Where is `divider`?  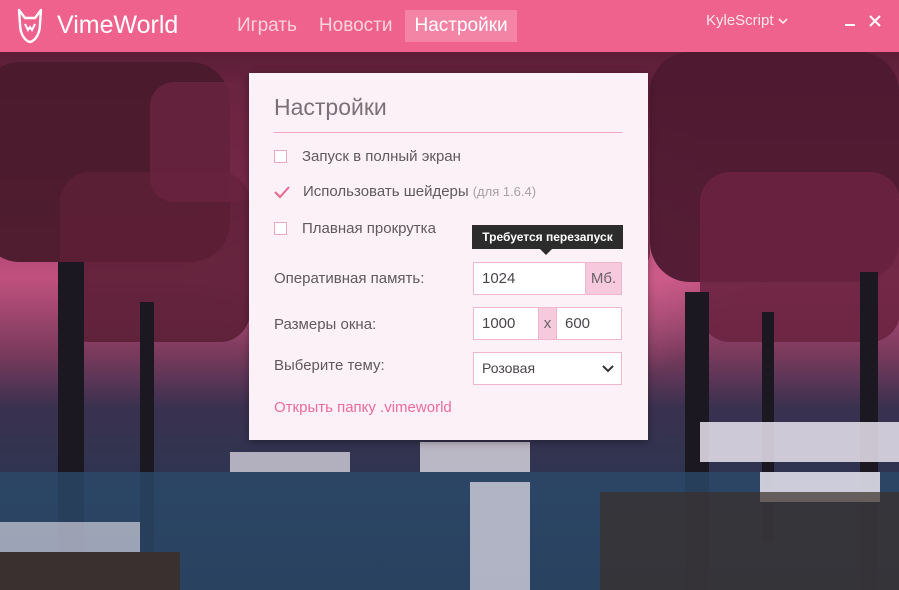
divider is located at coordinates (448, 132).